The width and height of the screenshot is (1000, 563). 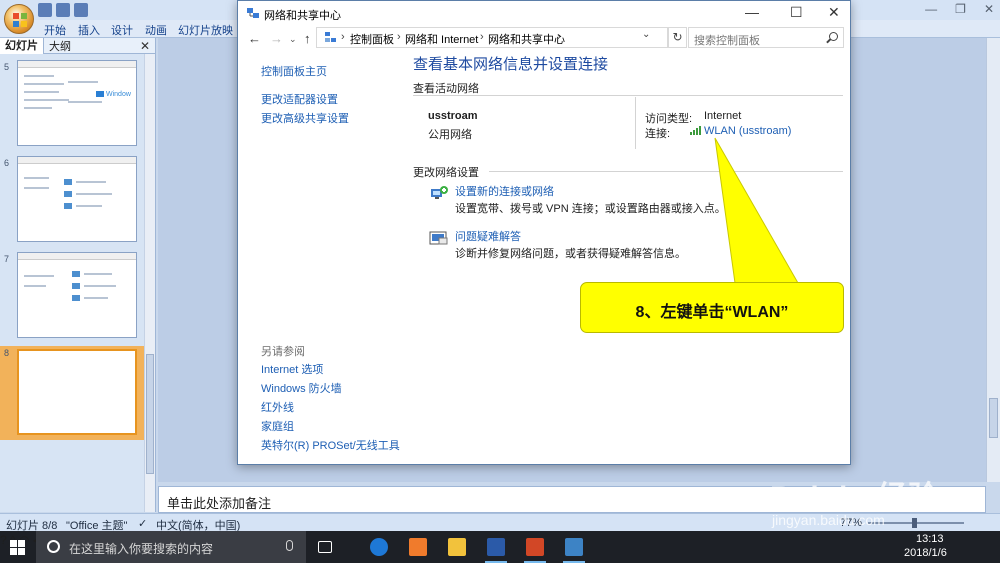 What do you see at coordinates (526, 39) in the screenshot?
I see `breadcrumb-network-center: 网络和共享中心` at bounding box center [526, 39].